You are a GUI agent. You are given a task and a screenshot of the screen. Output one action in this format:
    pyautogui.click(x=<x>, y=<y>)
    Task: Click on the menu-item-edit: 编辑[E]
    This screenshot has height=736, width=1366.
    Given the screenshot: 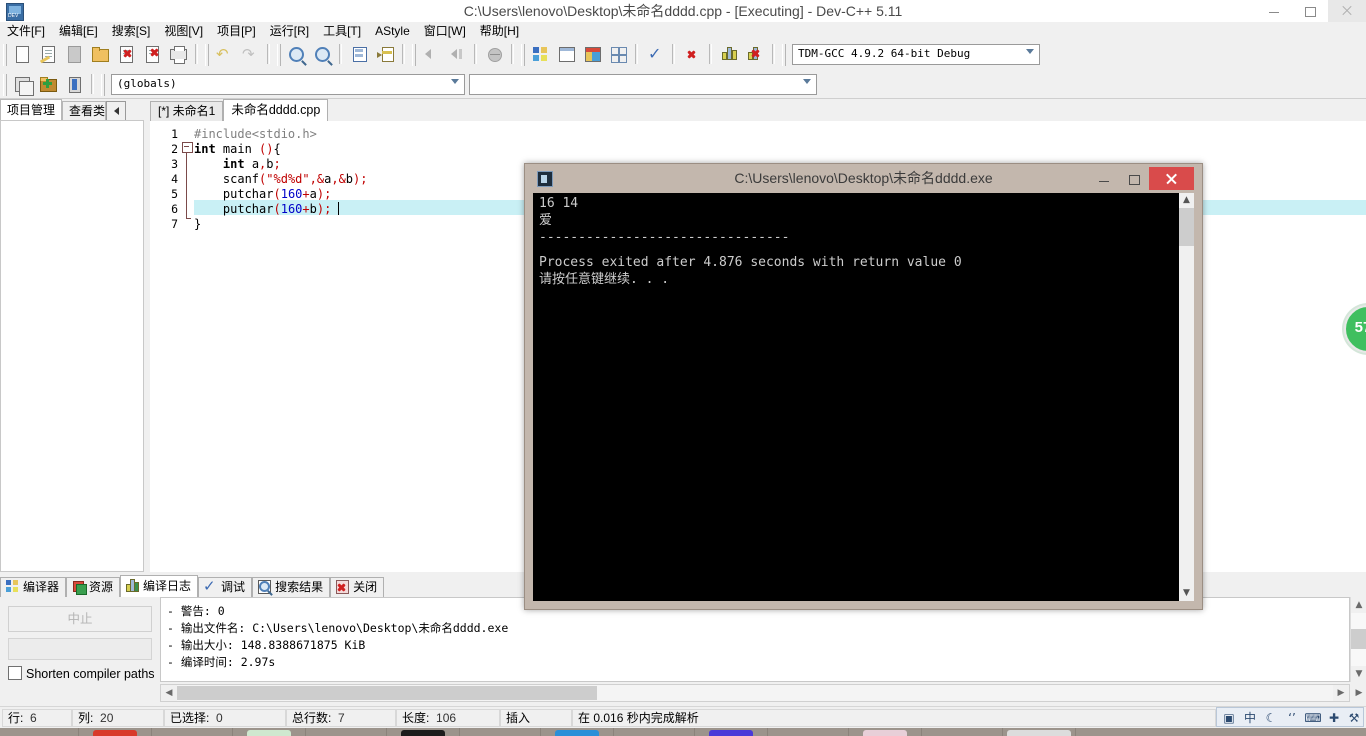 What is the action you would take?
    pyautogui.click(x=78, y=31)
    